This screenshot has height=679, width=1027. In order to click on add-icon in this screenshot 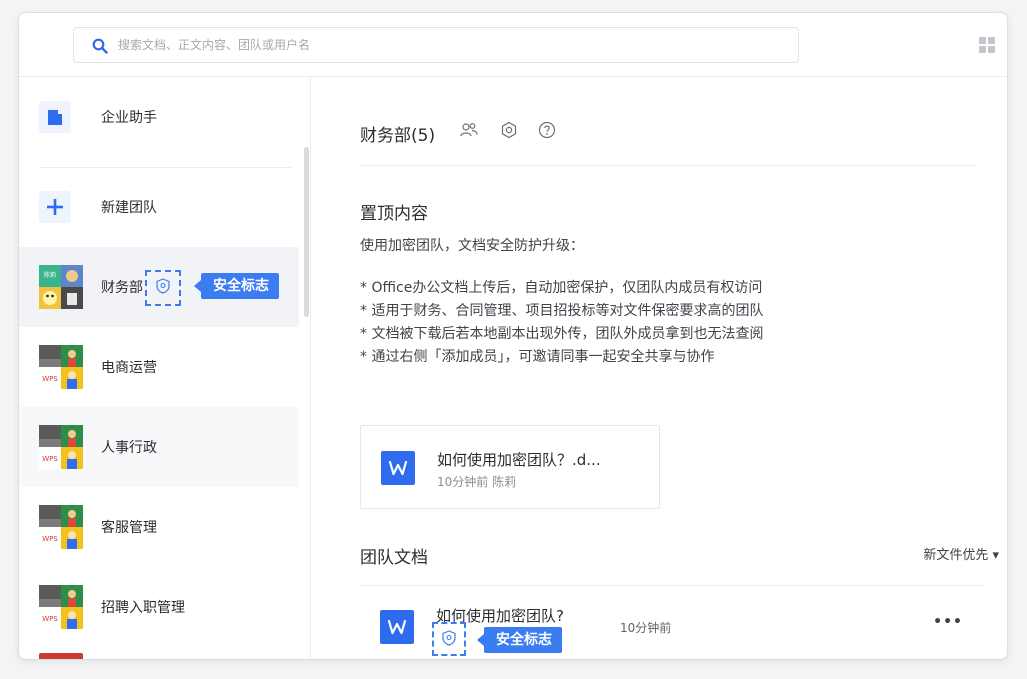, I will do `click(55, 207)`.